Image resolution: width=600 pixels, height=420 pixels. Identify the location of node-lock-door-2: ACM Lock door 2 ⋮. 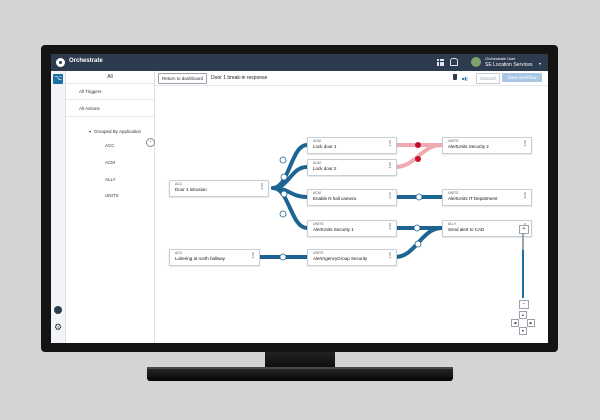
(352, 167).